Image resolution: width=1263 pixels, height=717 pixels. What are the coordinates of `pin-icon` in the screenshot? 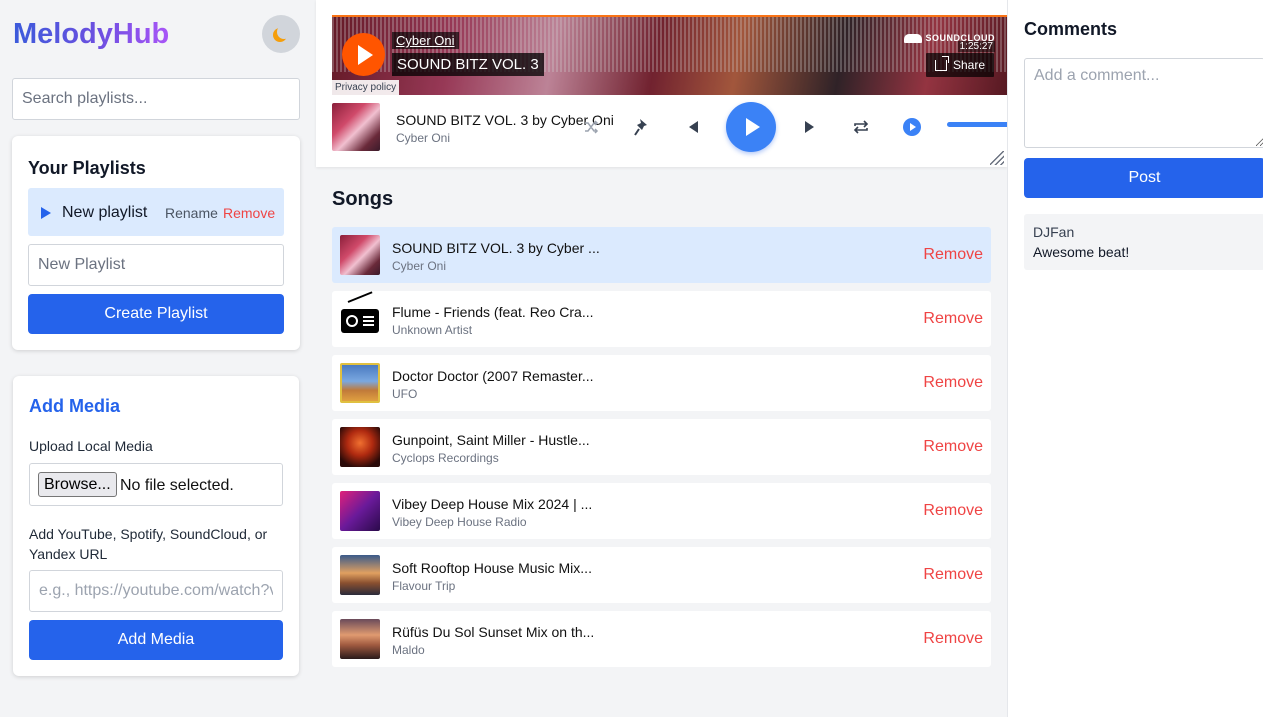 It's located at (640, 127).